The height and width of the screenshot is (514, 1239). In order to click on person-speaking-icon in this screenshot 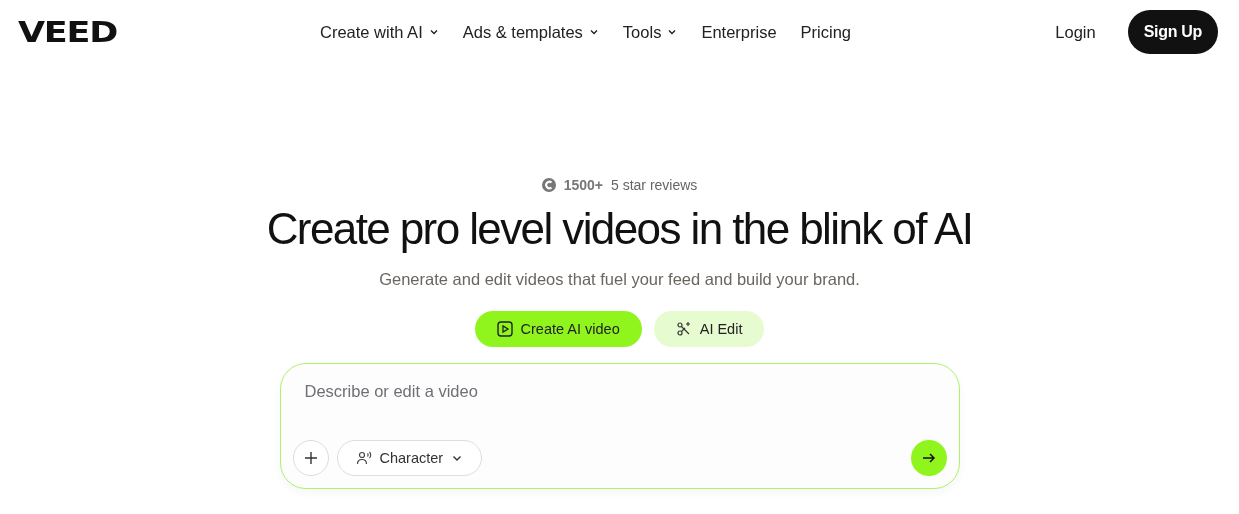, I will do `click(363, 458)`.